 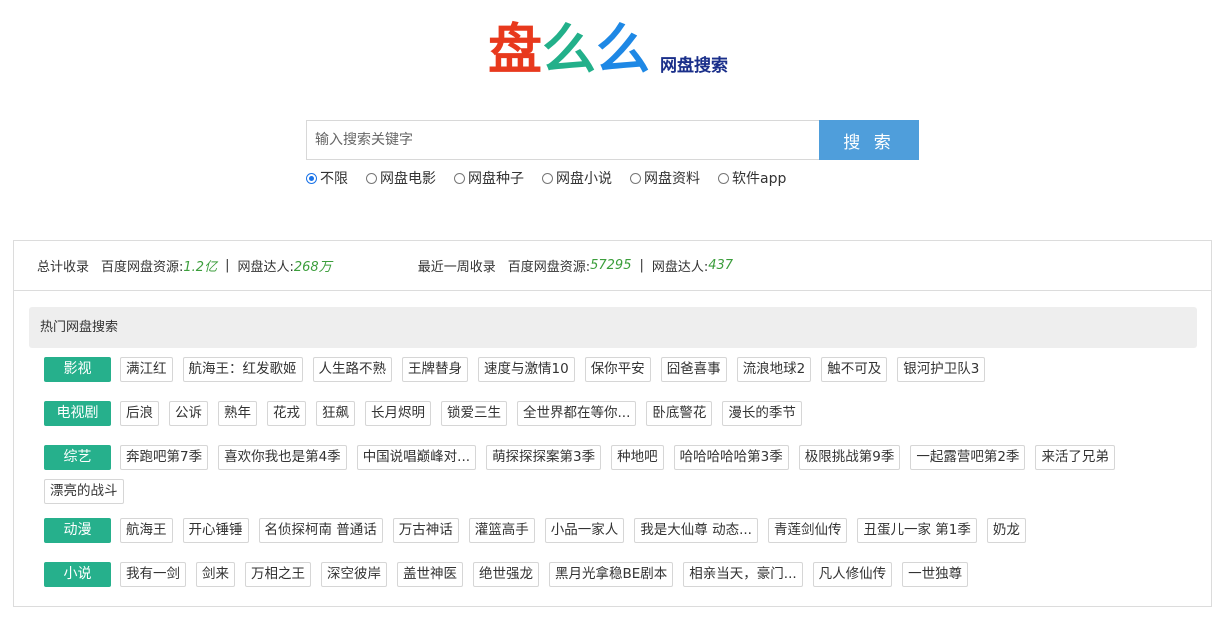 I want to click on filter-option: 不限, so click(x=327, y=178).